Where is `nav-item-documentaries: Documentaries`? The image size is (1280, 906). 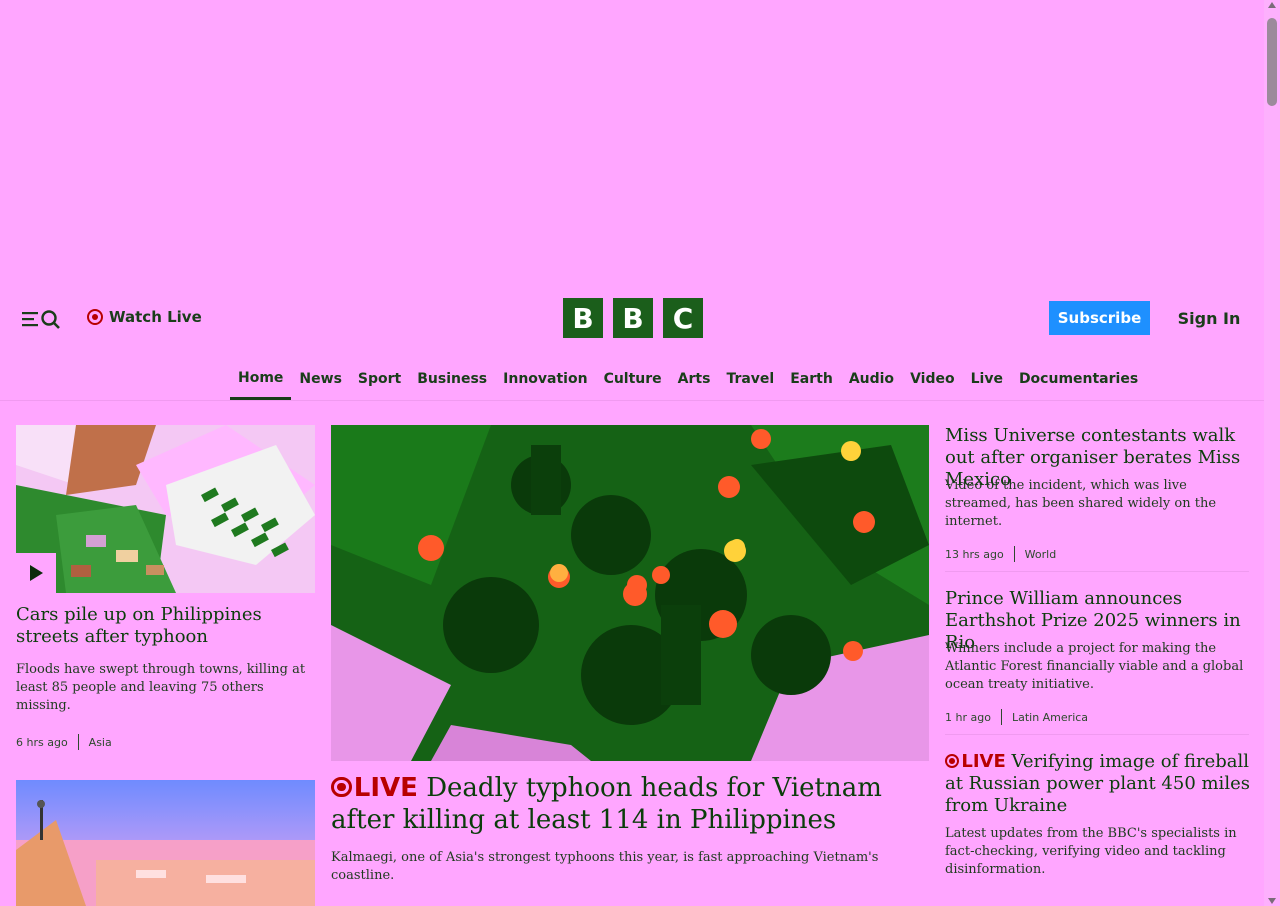
nav-item-documentaries: Documentaries is located at coordinates (1078, 379).